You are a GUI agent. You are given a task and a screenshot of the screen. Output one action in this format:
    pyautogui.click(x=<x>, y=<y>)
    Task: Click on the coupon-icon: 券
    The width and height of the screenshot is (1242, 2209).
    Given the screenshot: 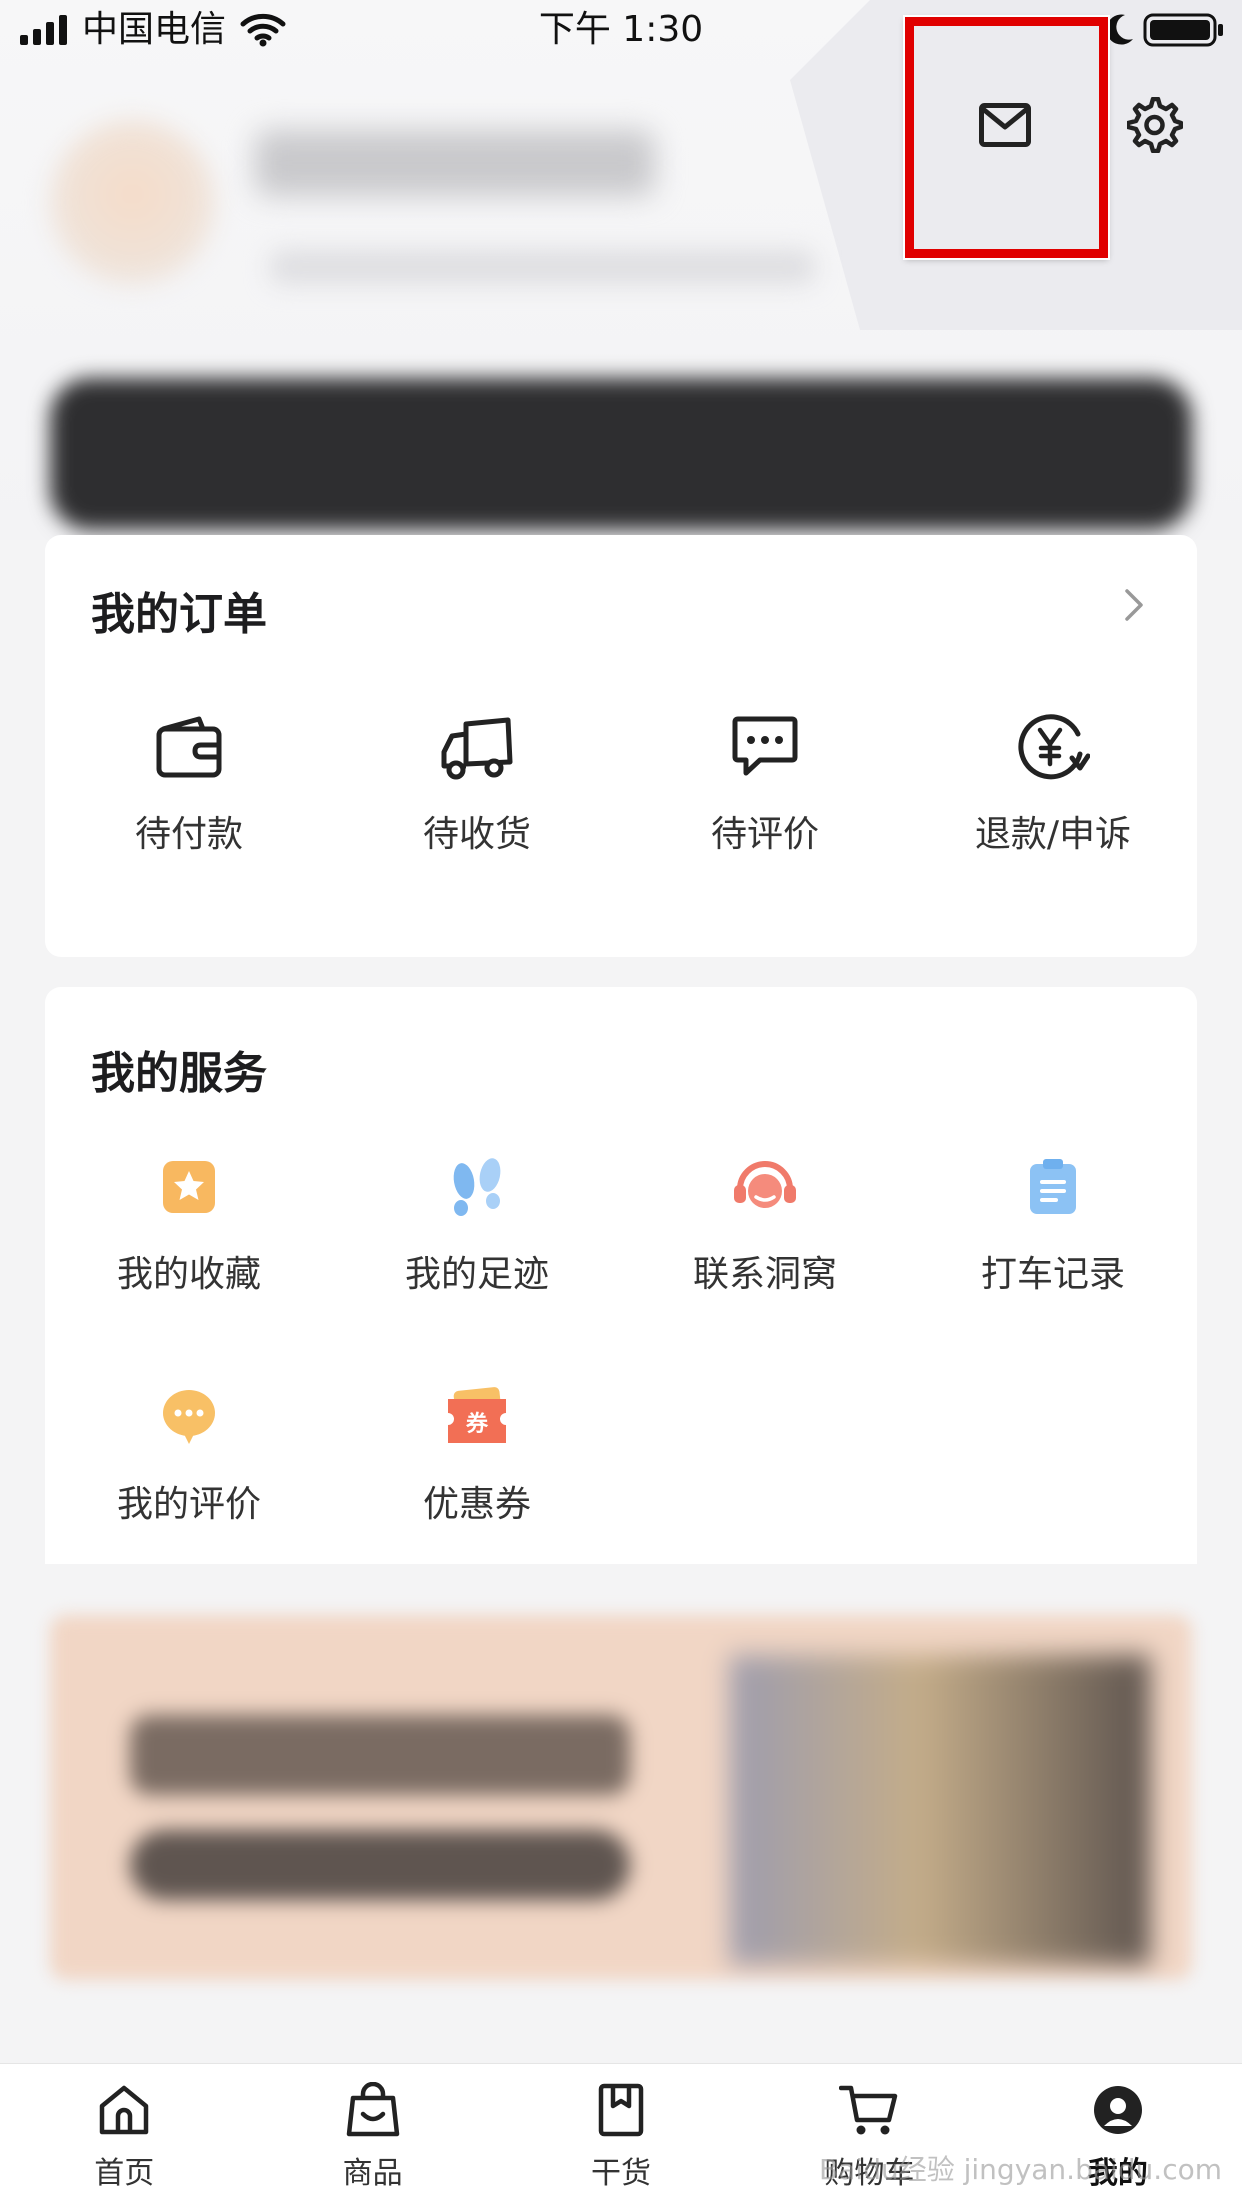 What is the action you would take?
    pyautogui.click(x=477, y=1415)
    